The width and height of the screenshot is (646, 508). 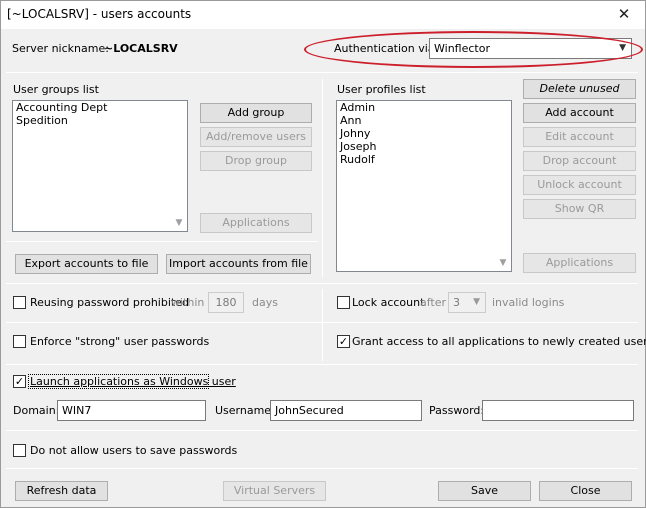 What do you see at coordinates (60, 48) in the screenshot?
I see `server-nickname-label: Server nickname:` at bounding box center [60, 48].